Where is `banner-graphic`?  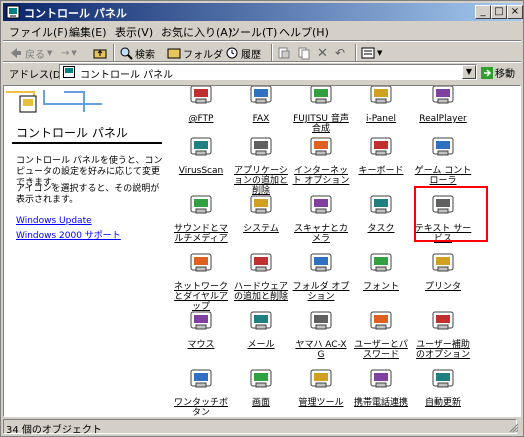
banner-graphic is located at coordinates (54, 101).